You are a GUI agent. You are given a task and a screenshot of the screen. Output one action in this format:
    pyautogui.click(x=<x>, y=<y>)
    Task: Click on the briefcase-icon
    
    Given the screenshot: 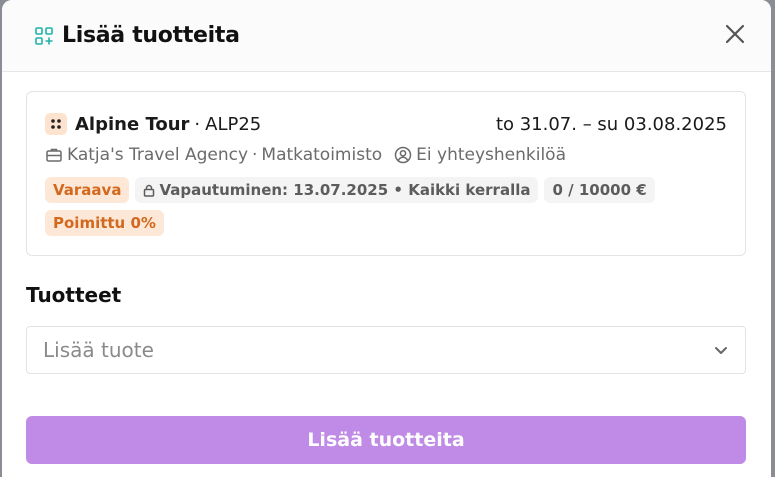 What is the action you would take?
    pyautogui.click(x=54, y=155)
    